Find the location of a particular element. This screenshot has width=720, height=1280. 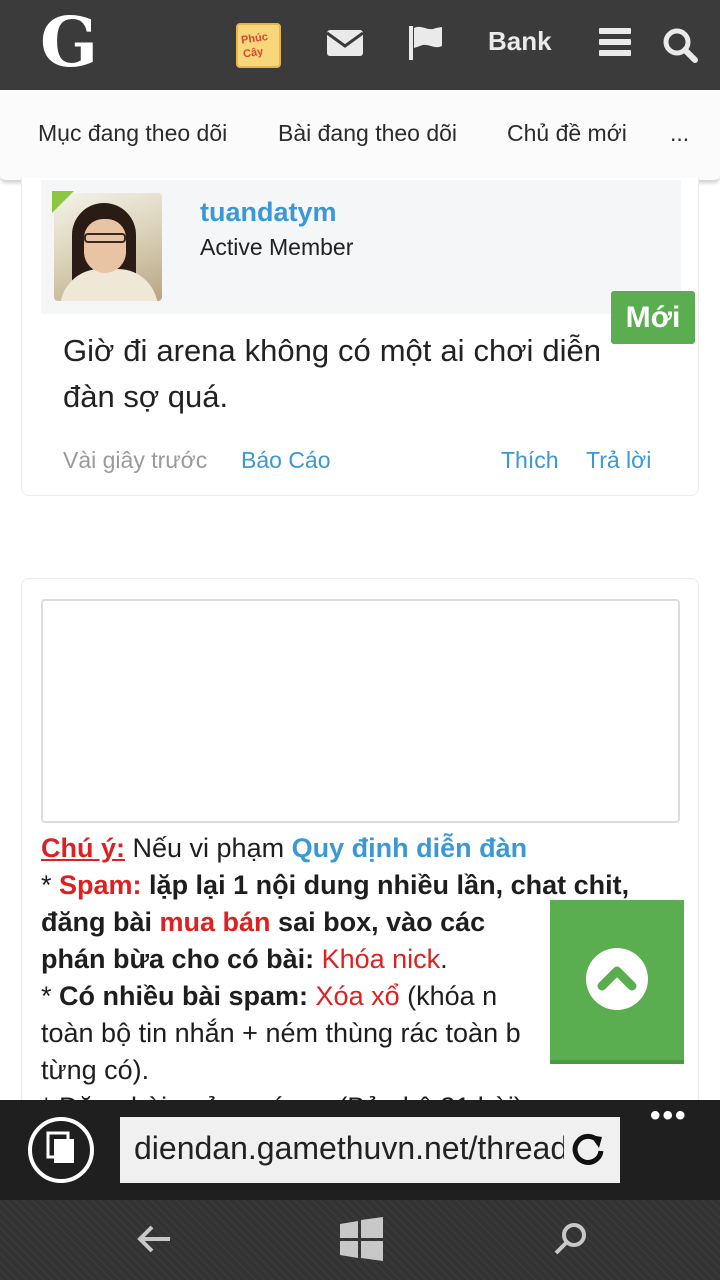

rules-line-1: Chú ý: Nếu vi phạm Quy định diễn đàn is located at coordinates (361, 848).